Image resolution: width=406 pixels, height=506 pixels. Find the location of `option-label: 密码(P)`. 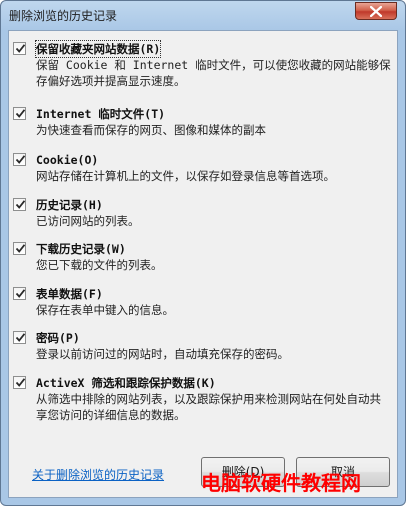

option-label: 密码(P) is located at coordinates (58, 338).